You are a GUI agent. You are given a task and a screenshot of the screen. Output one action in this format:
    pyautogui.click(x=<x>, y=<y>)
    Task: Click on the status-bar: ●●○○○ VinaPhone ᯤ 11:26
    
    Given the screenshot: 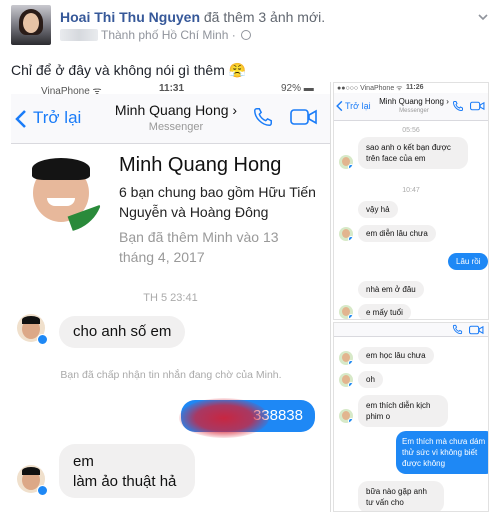 What is the action you would take?
    pyautogui.click(x=411, y=88)
    